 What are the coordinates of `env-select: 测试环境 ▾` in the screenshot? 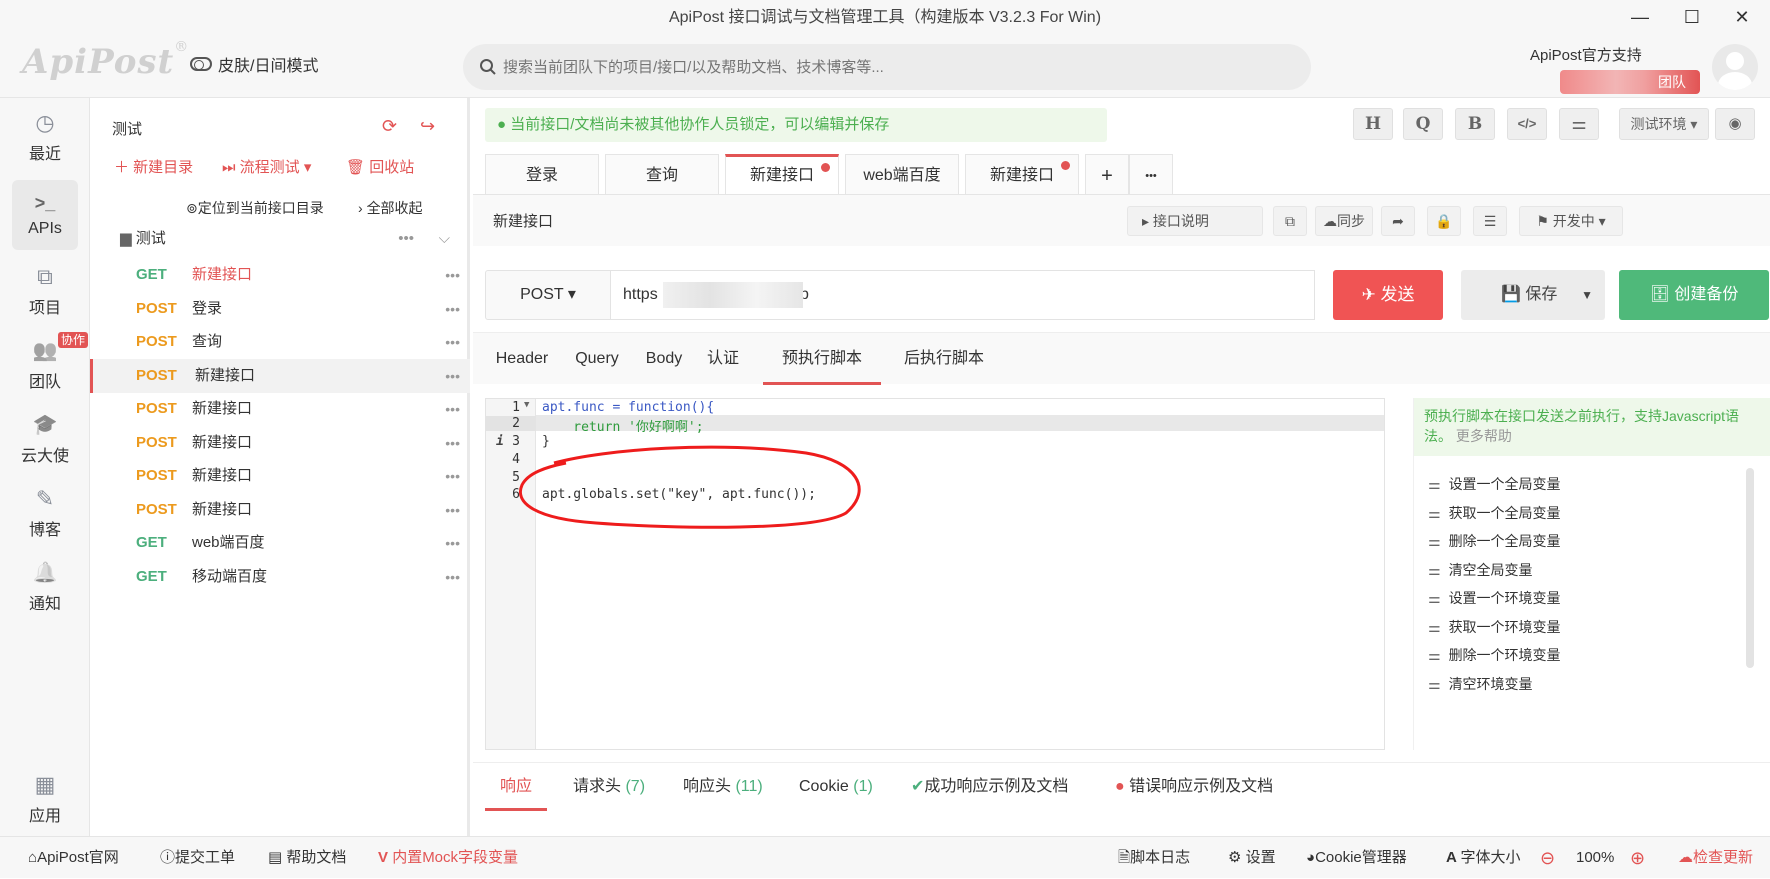 It's located at (1664, 124).